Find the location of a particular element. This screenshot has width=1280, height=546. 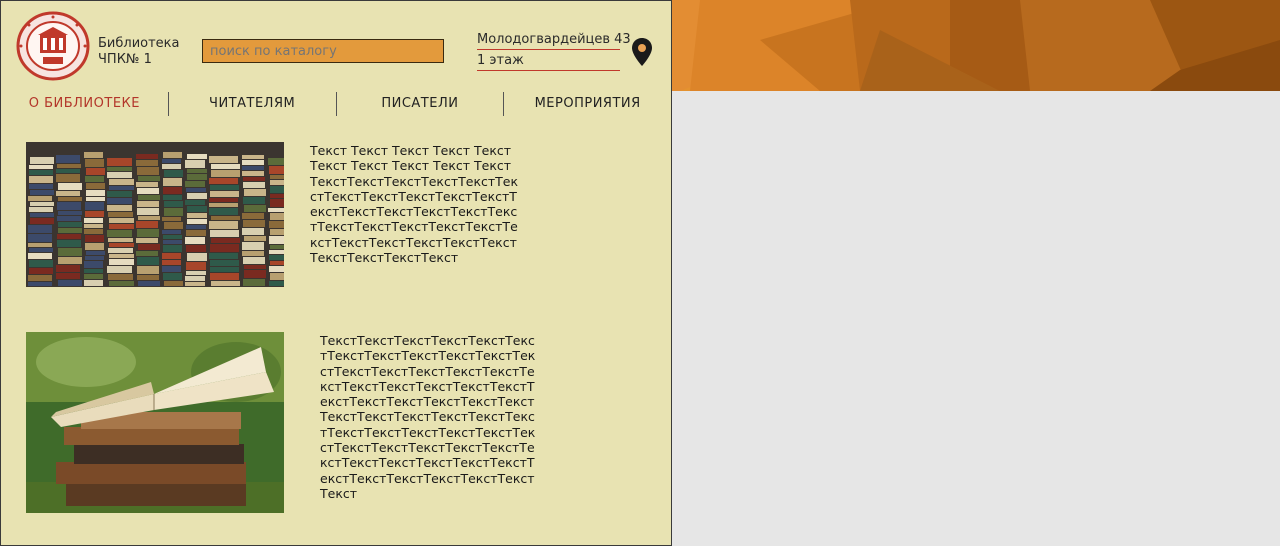

nav-item-events: Мероприятия is located at coordinates (587, 104).